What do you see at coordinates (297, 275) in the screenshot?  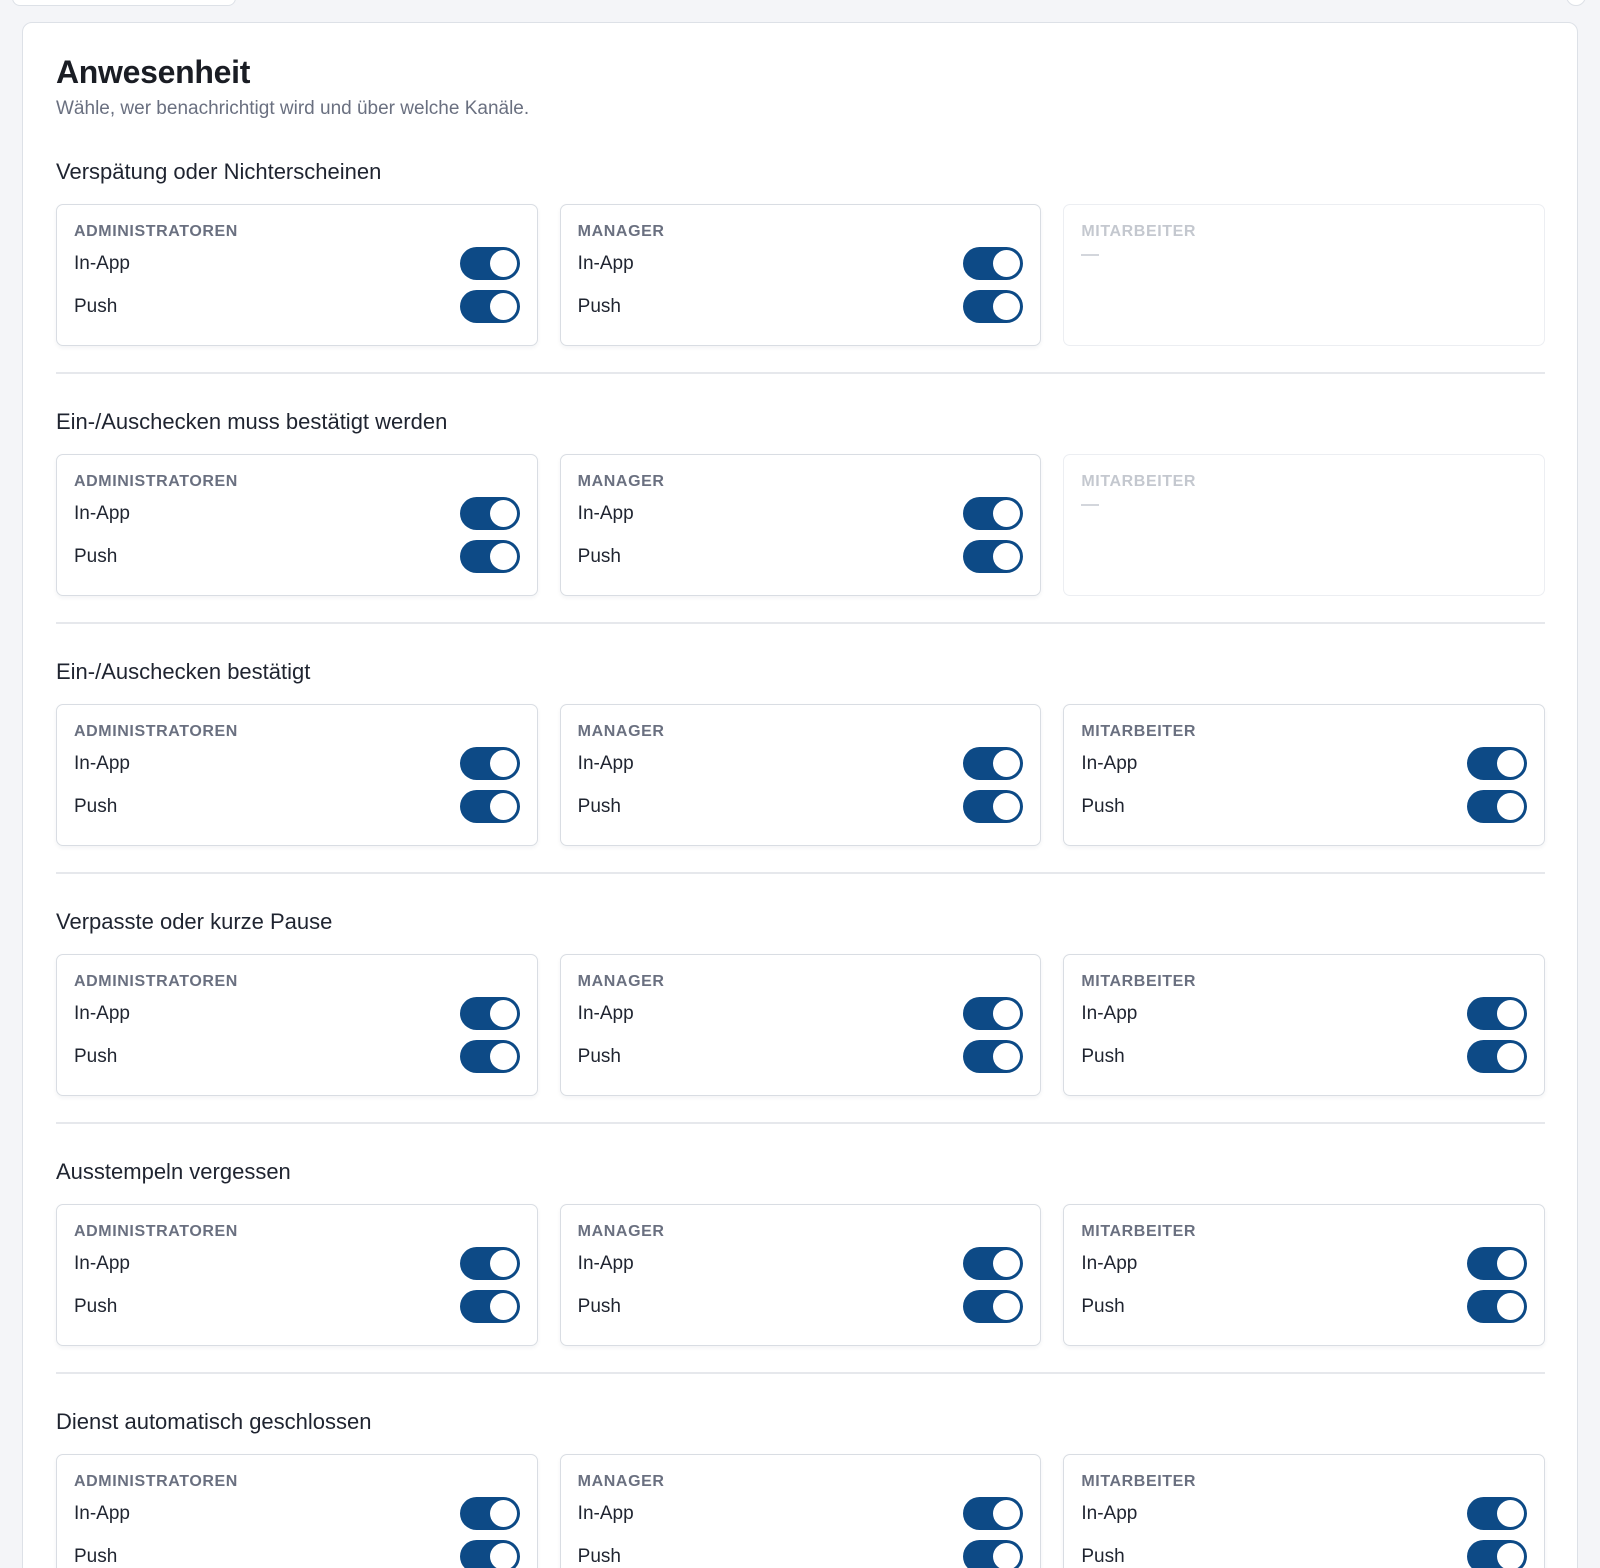 I see `card-admin: ADMINISTRATOREN In-App Push` at bounding box center [297, 275].